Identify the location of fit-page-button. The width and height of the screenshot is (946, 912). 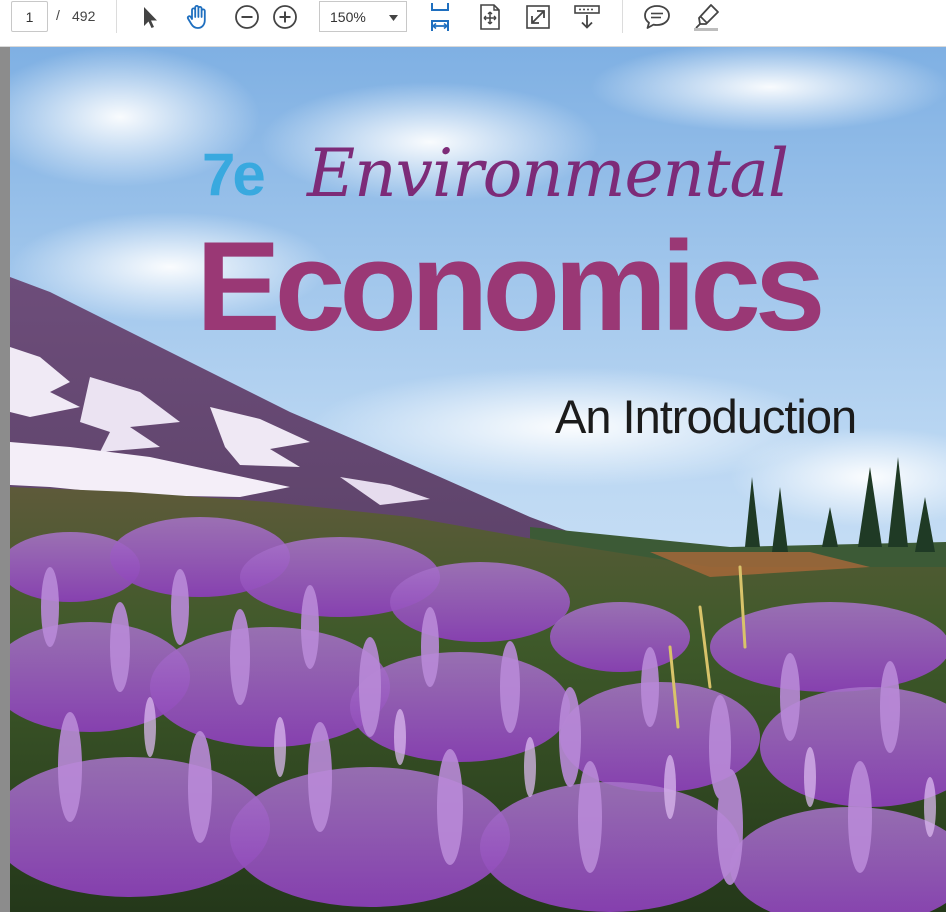
(440, 16).